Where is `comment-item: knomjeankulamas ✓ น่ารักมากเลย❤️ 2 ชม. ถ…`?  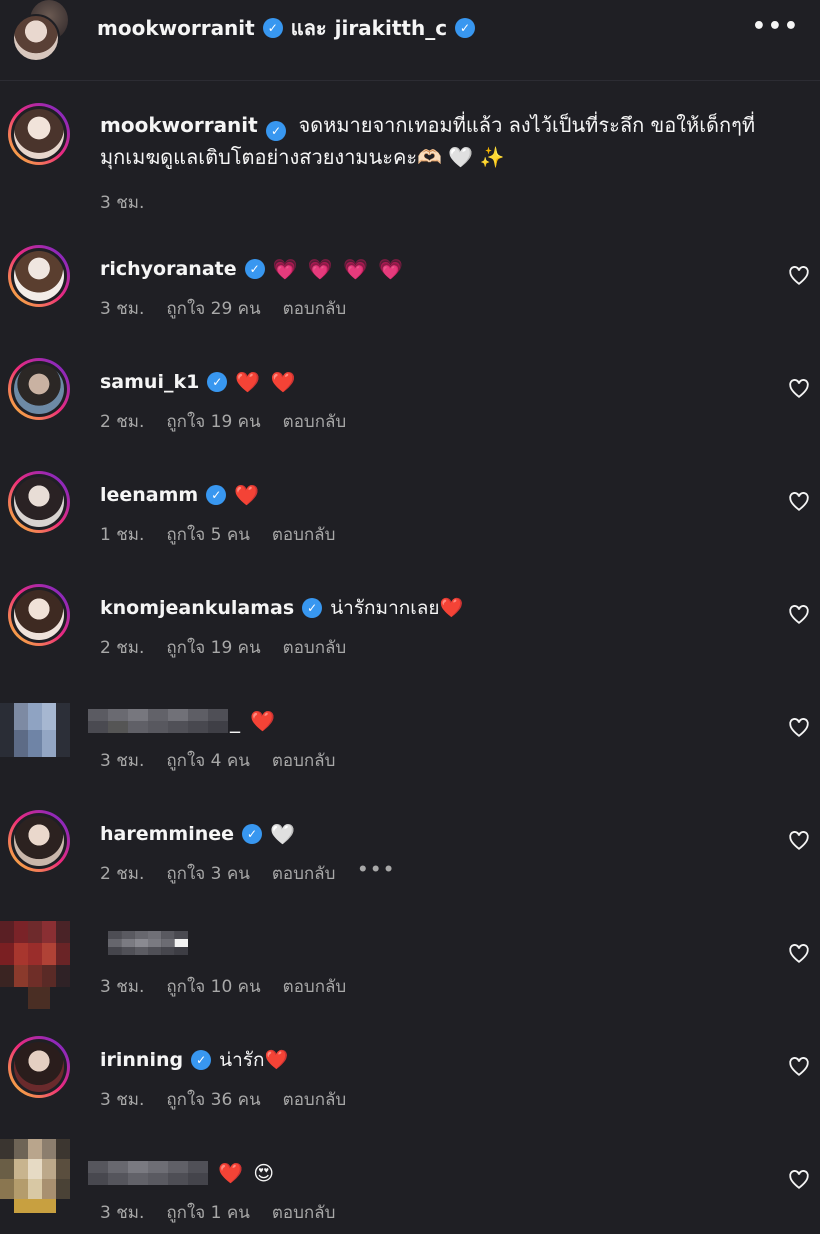
comment-item: knomjeankulamas ✓ น่ารักมากเลย❤️ 2 ชม. ถ… is located at coordinates (410, 638).